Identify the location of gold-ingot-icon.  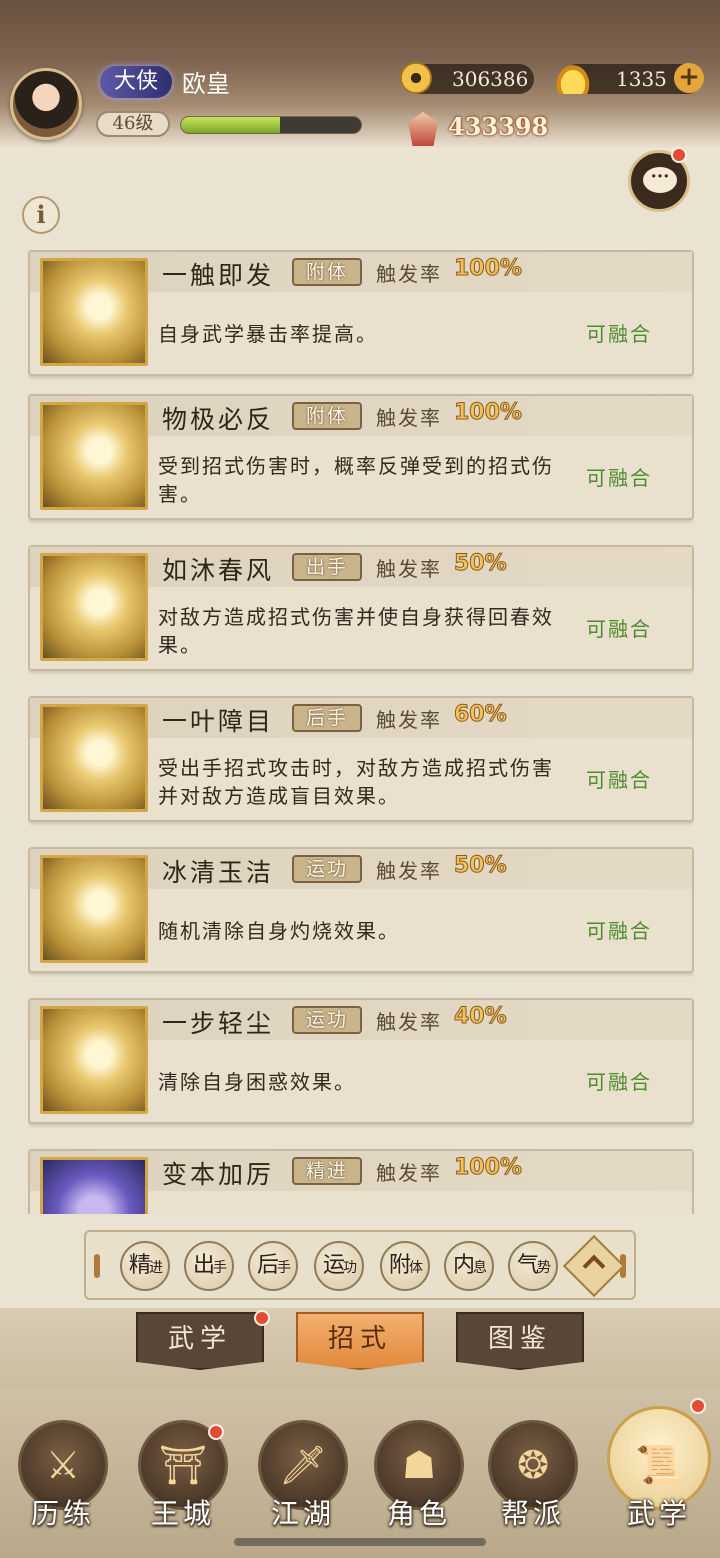
(573, 78).